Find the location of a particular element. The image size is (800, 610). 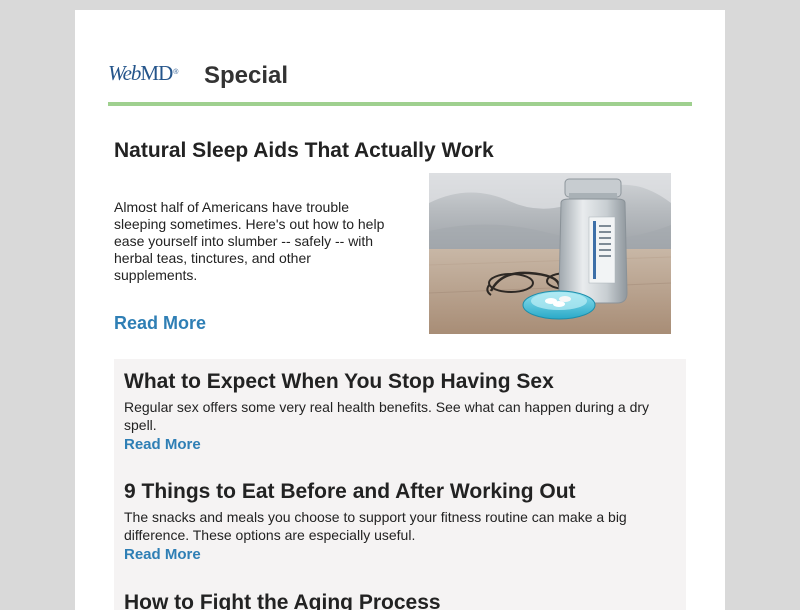

logo-trademark: ® is located at coordinates (176, 72).